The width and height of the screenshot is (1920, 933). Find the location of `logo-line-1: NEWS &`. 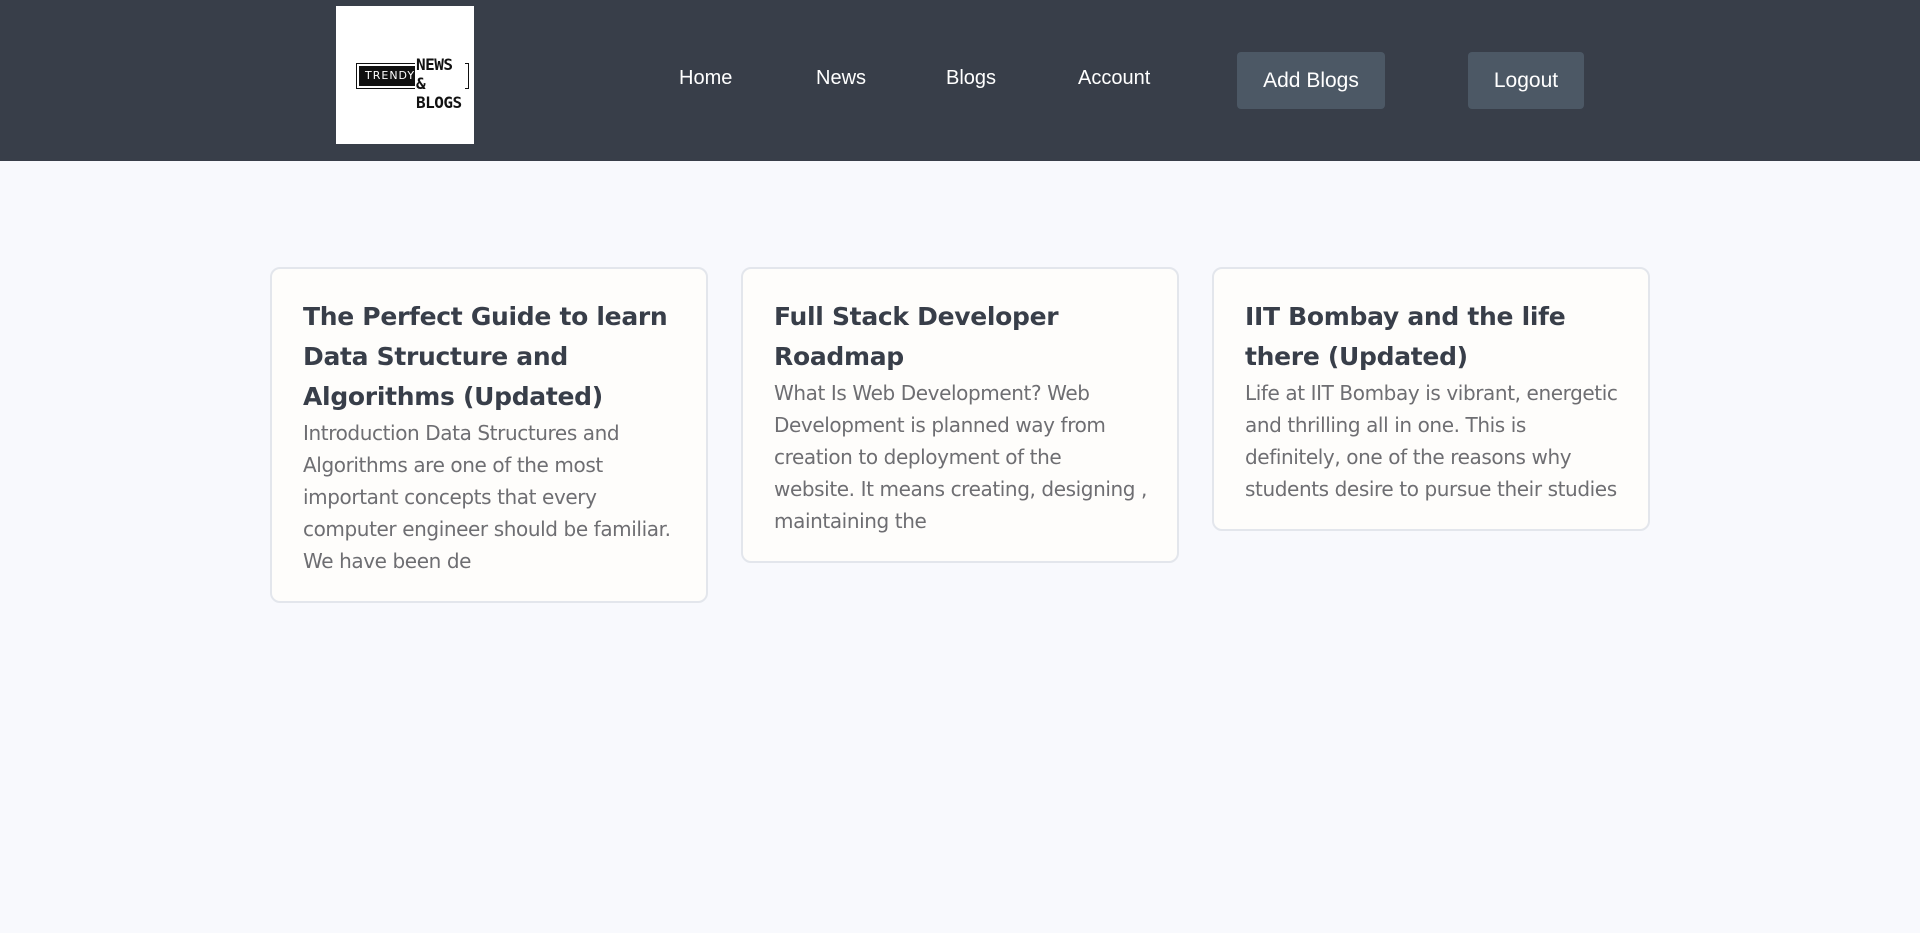

logo-line-1: NEWS & is located at coordinates (434, 74).